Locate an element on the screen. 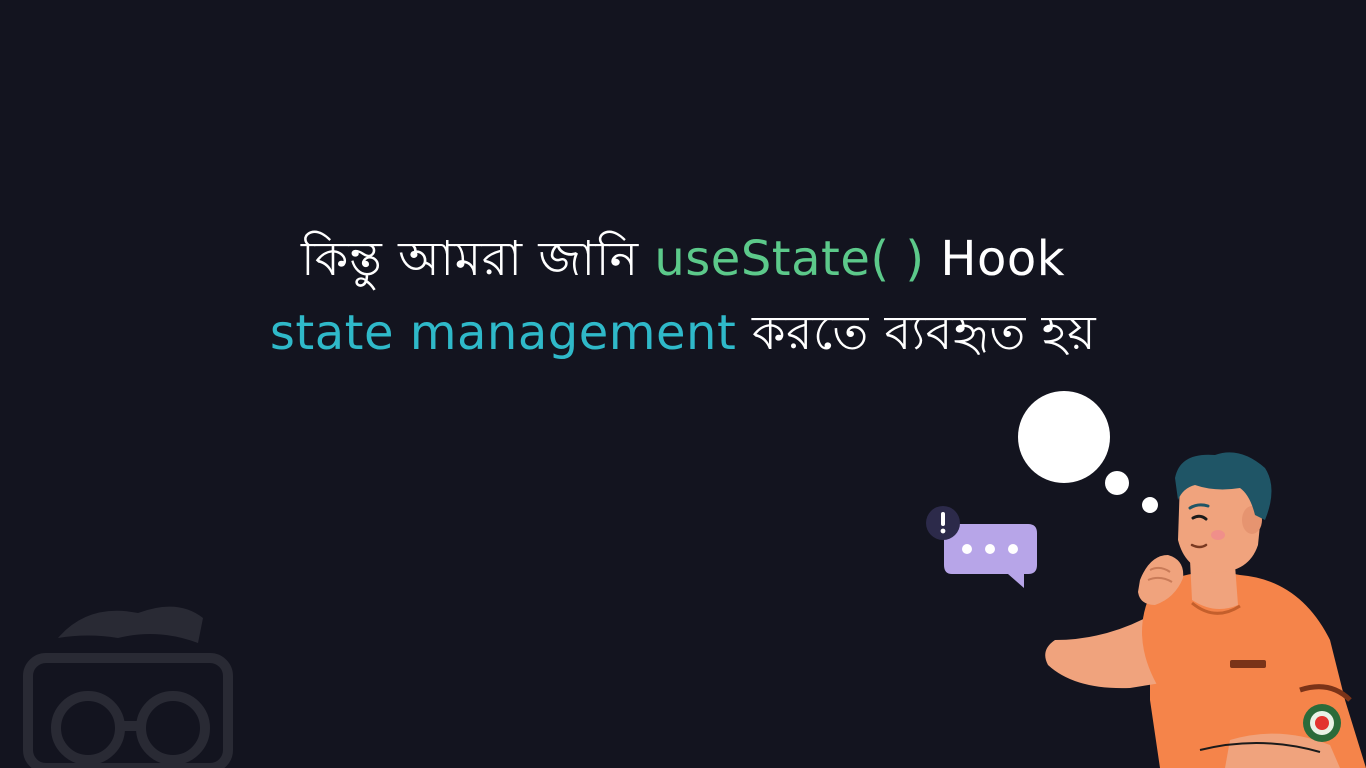 Image resolution: width=1366 pixels, height=768 pixels. thought-bubble-icon is located at coordinates (1088, 452).